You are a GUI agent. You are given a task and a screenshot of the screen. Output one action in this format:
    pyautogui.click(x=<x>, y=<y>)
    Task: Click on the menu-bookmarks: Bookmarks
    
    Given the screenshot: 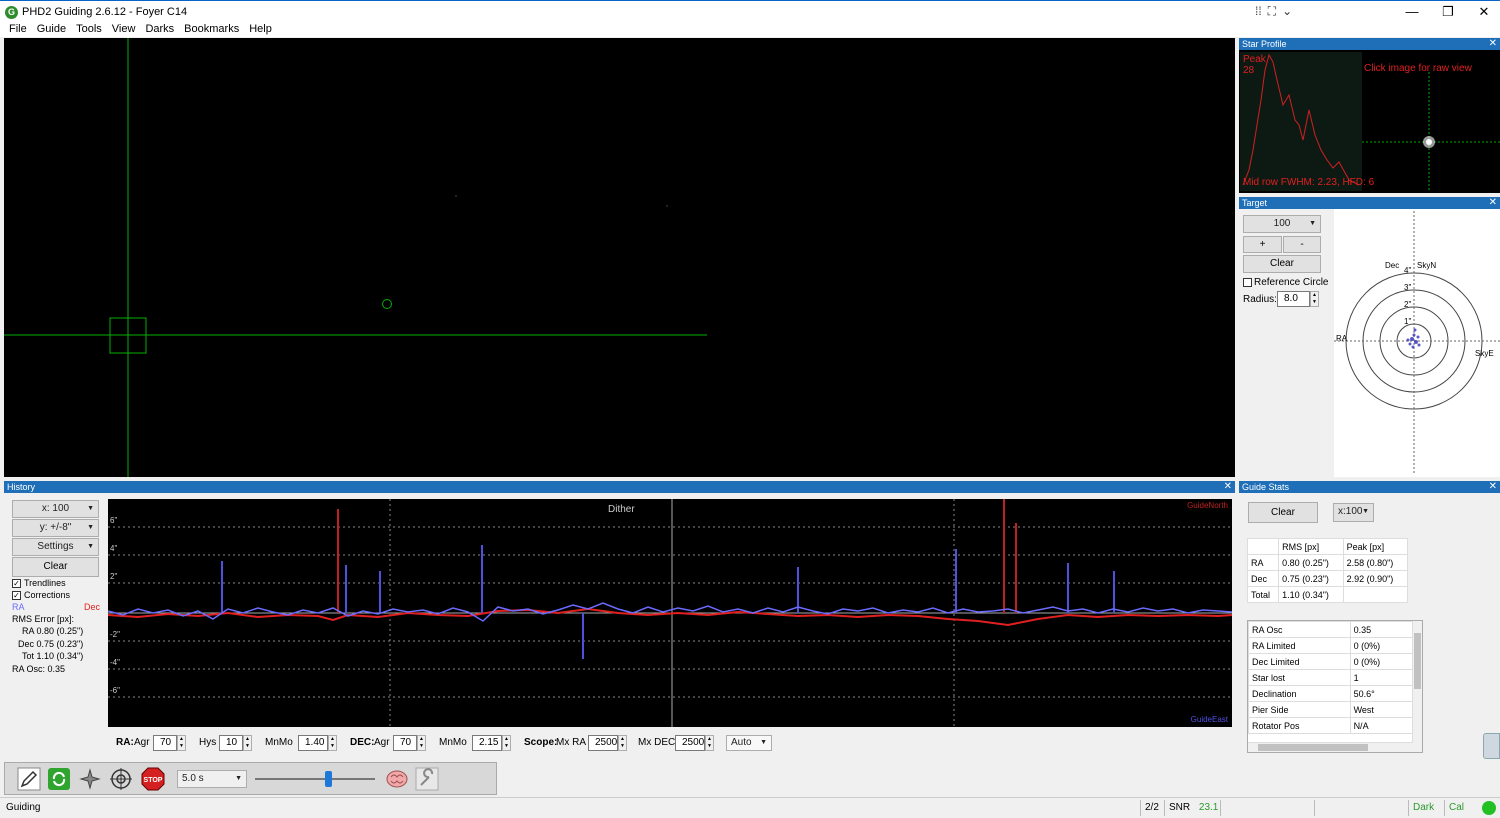 What is the action you would take?
    pyautogui.click(x=211, y=30)
    